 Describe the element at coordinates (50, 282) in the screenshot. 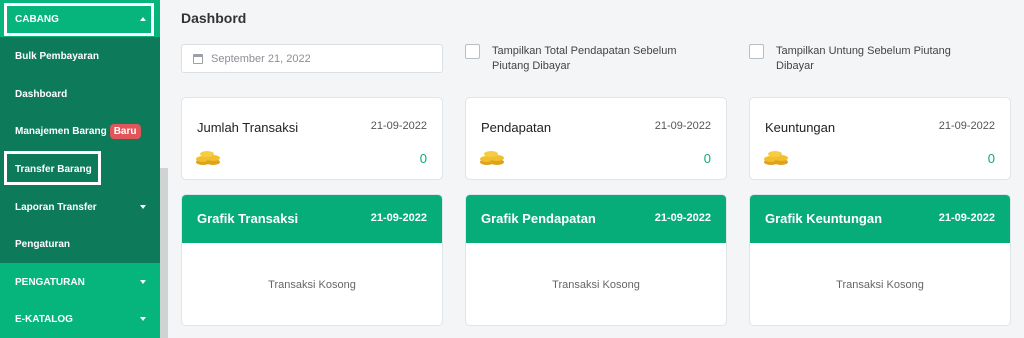

I see `sidebar-item-label: PENGATURAN` at that location.